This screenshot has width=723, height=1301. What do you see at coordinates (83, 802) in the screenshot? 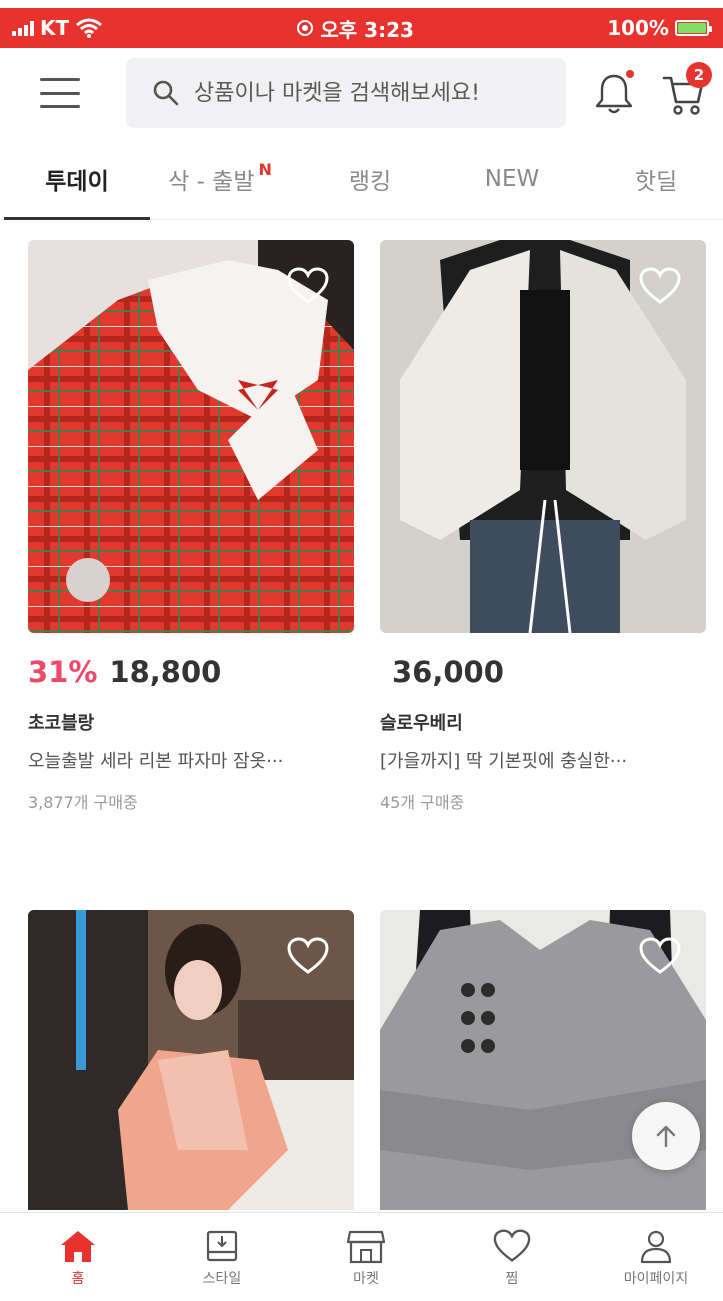
I see `purchase-count: 3,877개 구매중` at bounding box center [83, 802].